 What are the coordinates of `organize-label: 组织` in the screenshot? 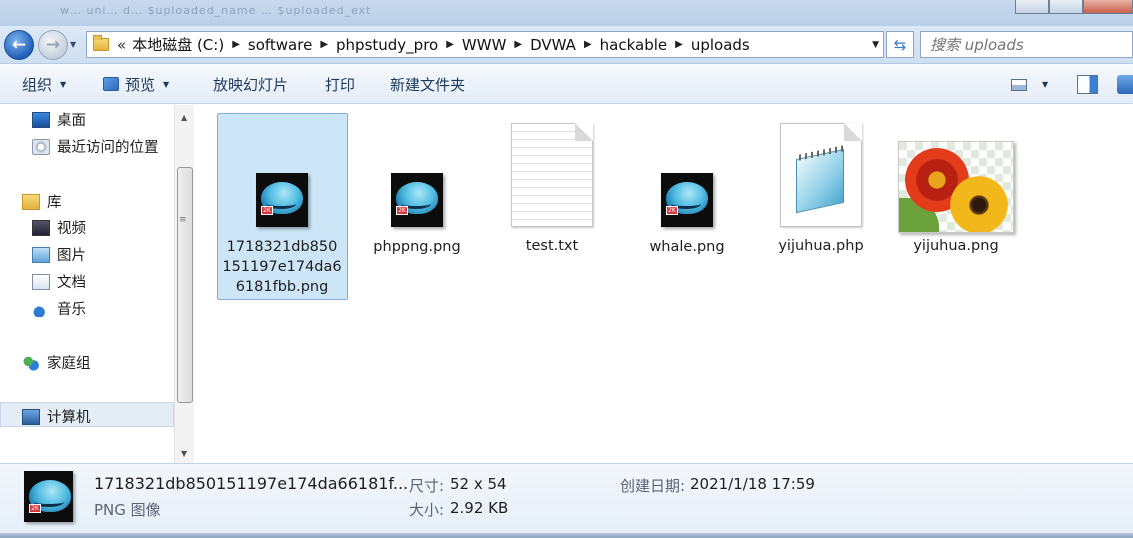 It's located at (37, 84).